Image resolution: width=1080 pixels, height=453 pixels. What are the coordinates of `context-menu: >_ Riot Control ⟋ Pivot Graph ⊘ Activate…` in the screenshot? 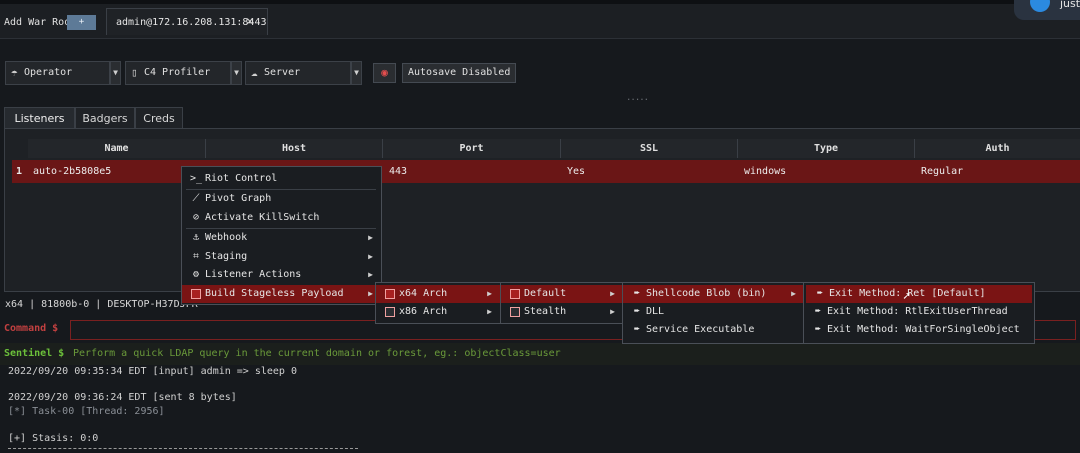 It's located at (281, 235).